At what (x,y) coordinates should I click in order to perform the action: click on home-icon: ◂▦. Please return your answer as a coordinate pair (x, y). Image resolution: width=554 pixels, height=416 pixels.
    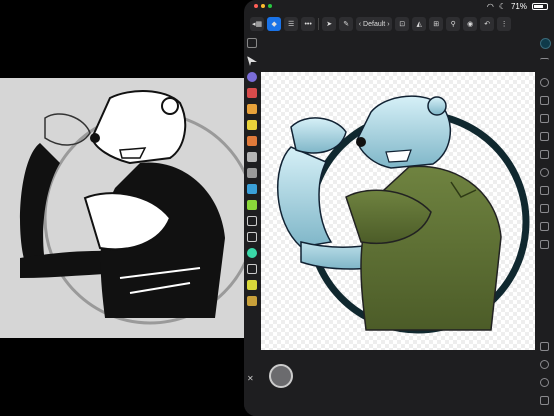
    Looking at the image, I should click on (257, 24).